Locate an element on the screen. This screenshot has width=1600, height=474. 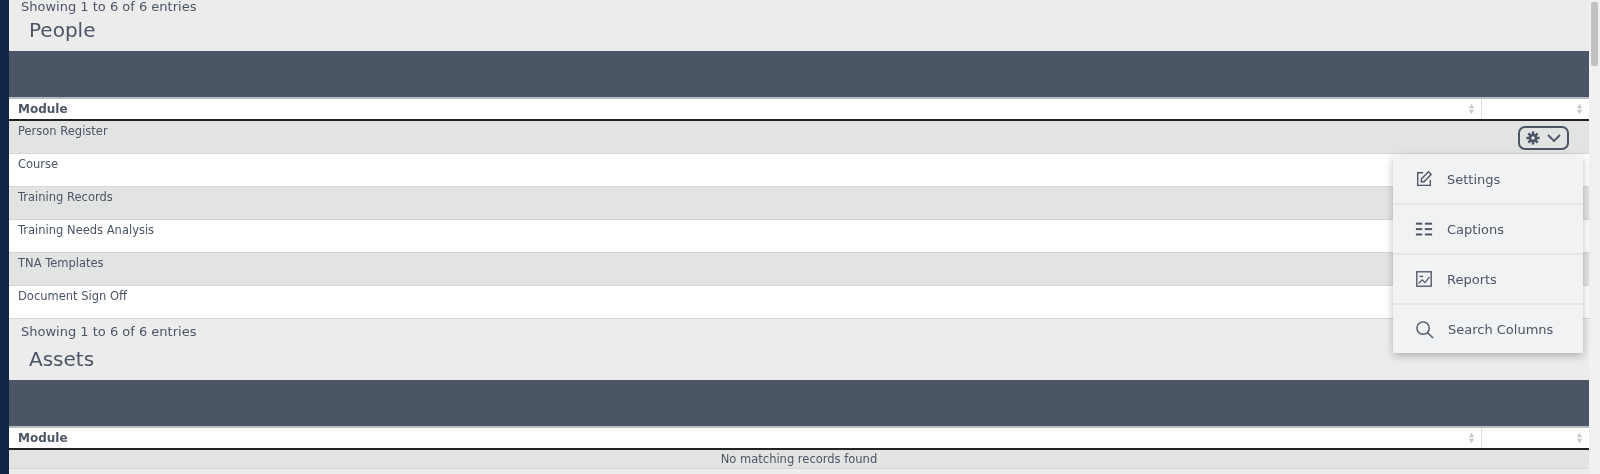
table-cell: Training Needs Analysis is located at coordinates (86, 230).